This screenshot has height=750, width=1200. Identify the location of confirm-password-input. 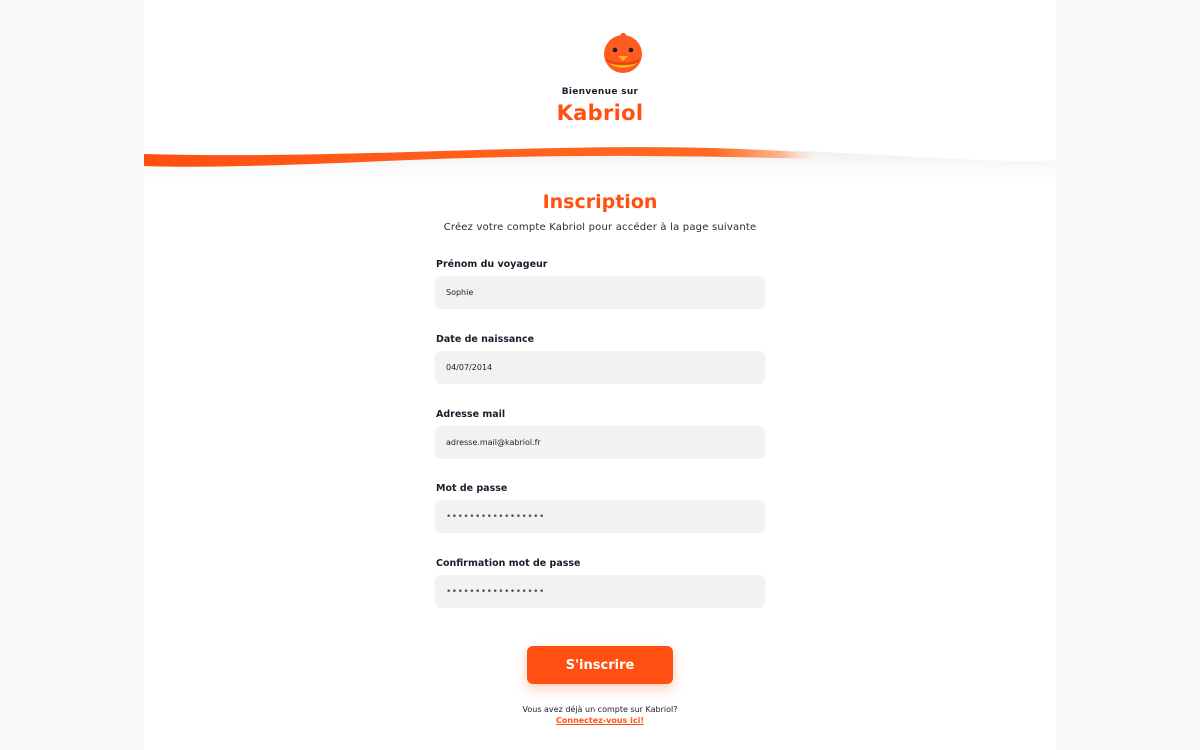
(600, 591).